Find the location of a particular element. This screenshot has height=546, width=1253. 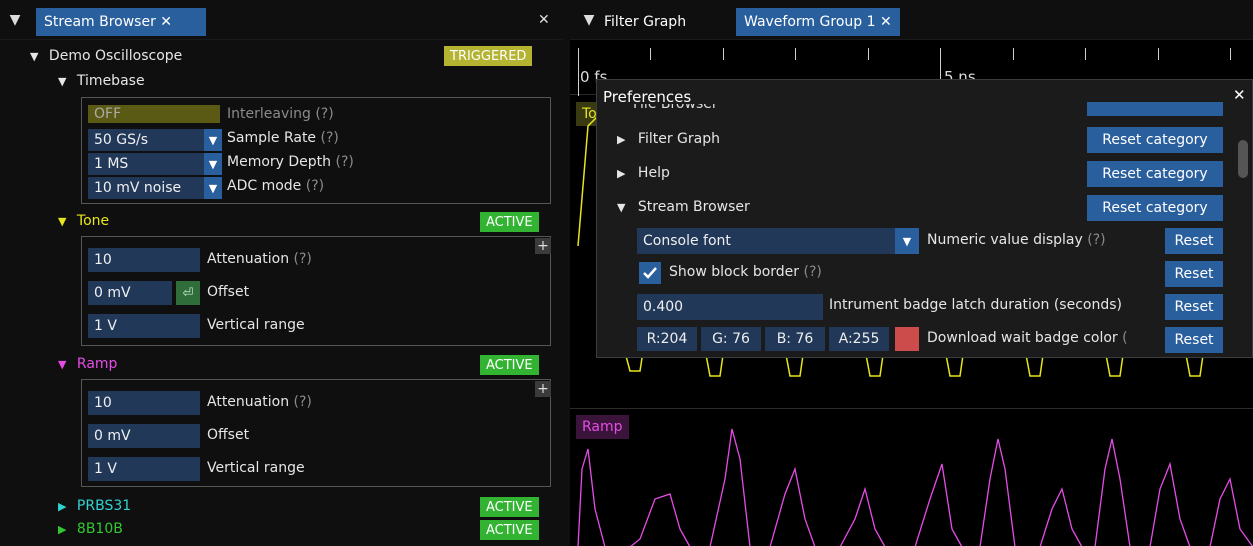

adc-mode-value: 10 mV noise is located at coordinates (146, 188).